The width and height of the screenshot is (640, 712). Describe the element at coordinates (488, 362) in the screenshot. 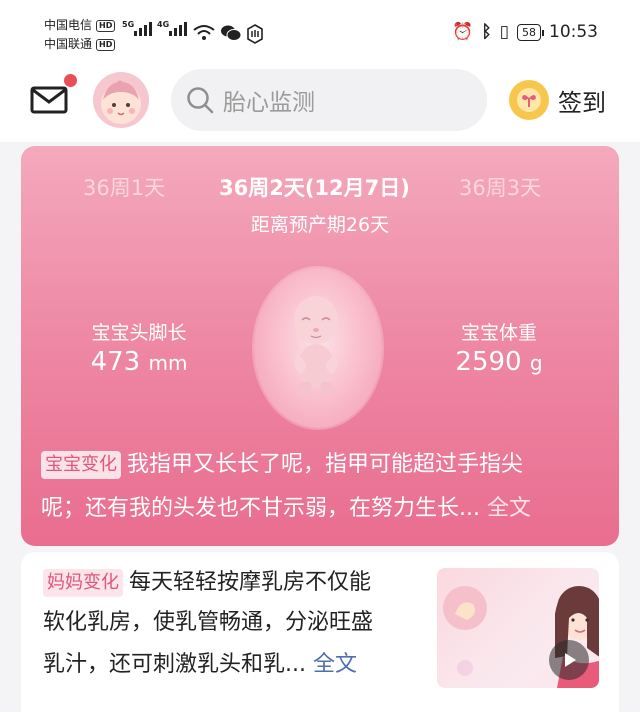

I see `weight-value: 2590` at that location.